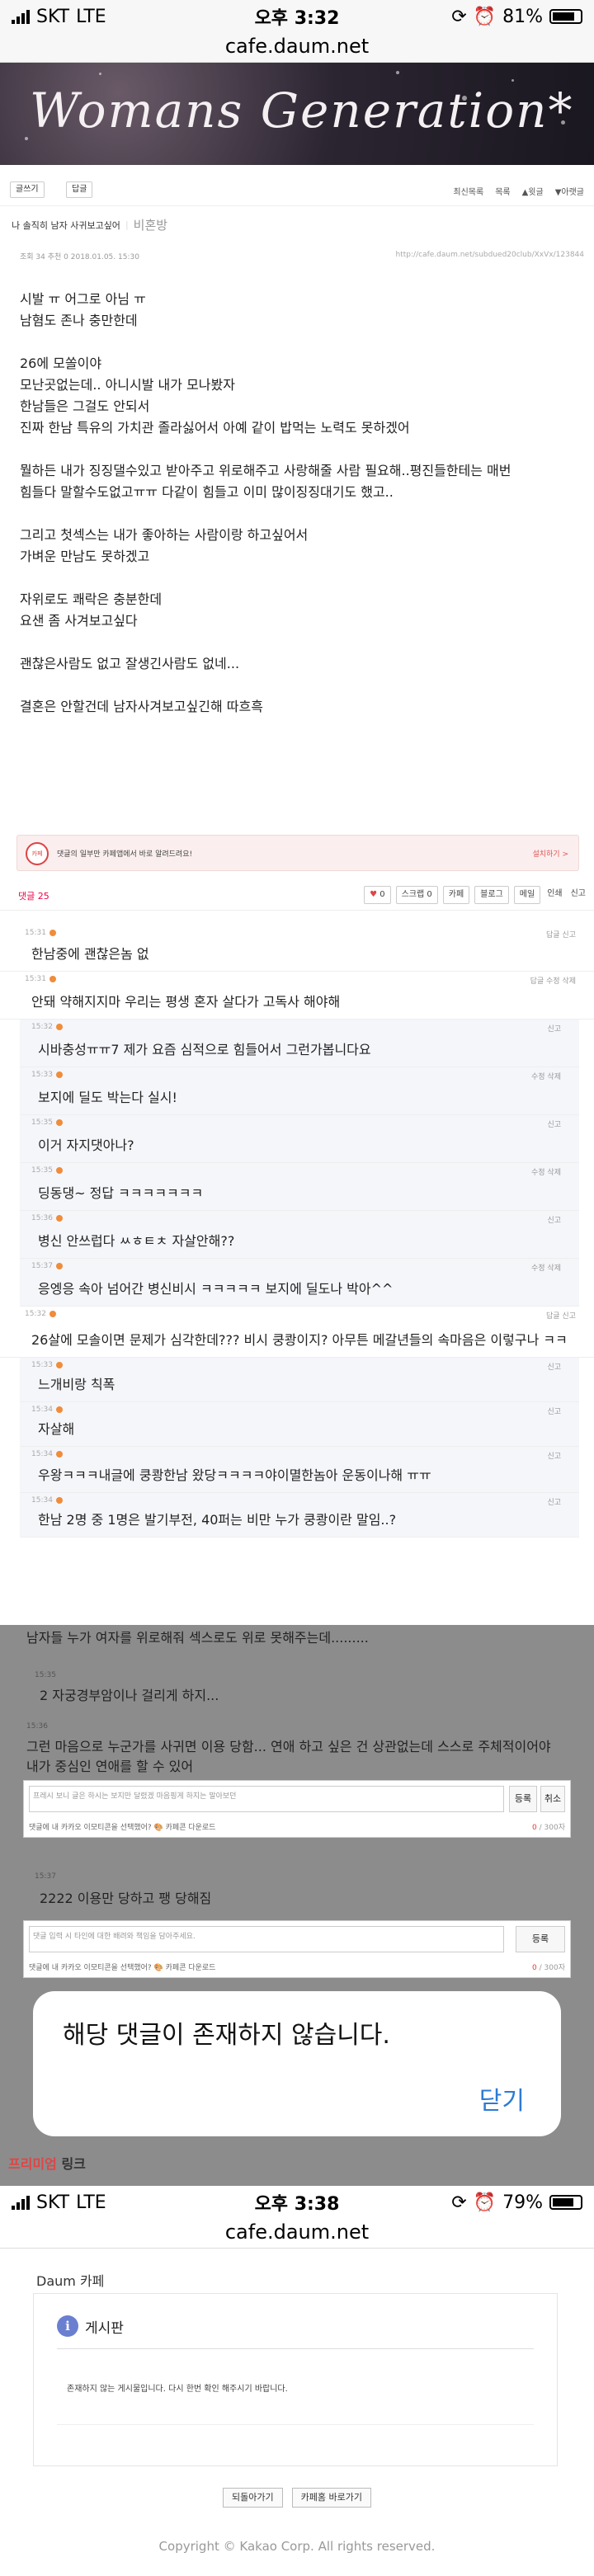 This screenshot has height=2576, width=594. I want to click on cafe-home-button: 카페홈 바로가기, so click(331, 2498).